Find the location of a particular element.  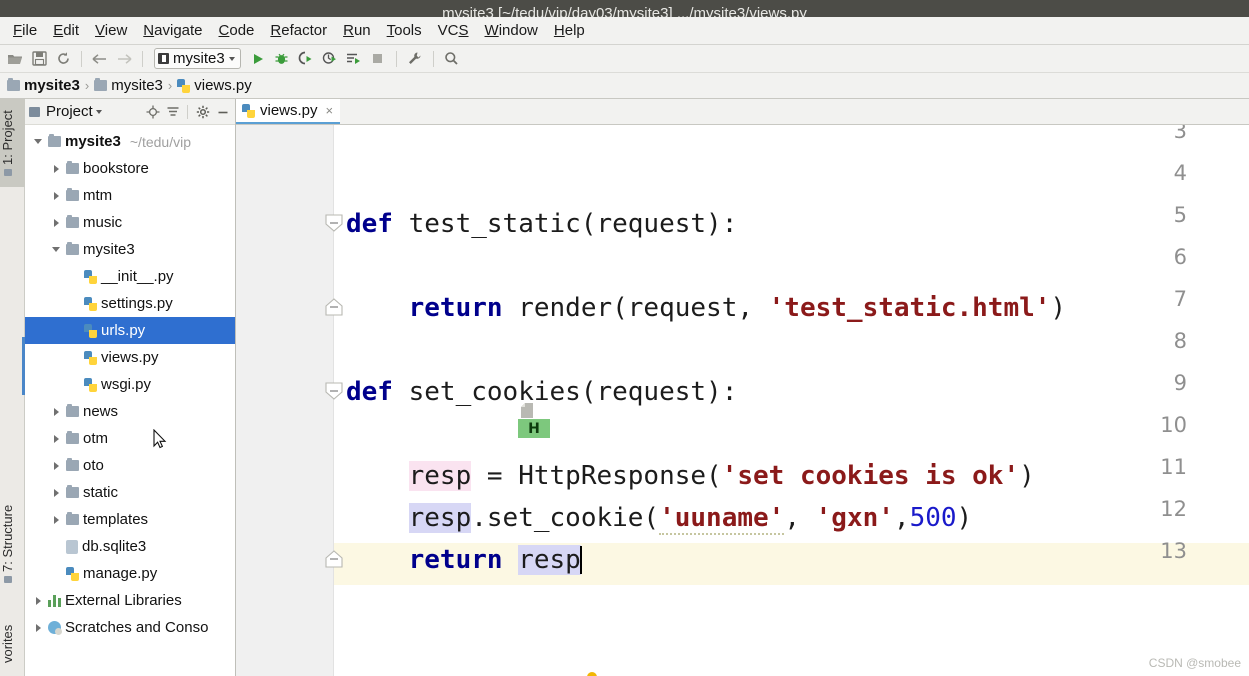

html-gutter-badge: H is located at coordinates (534, 428).